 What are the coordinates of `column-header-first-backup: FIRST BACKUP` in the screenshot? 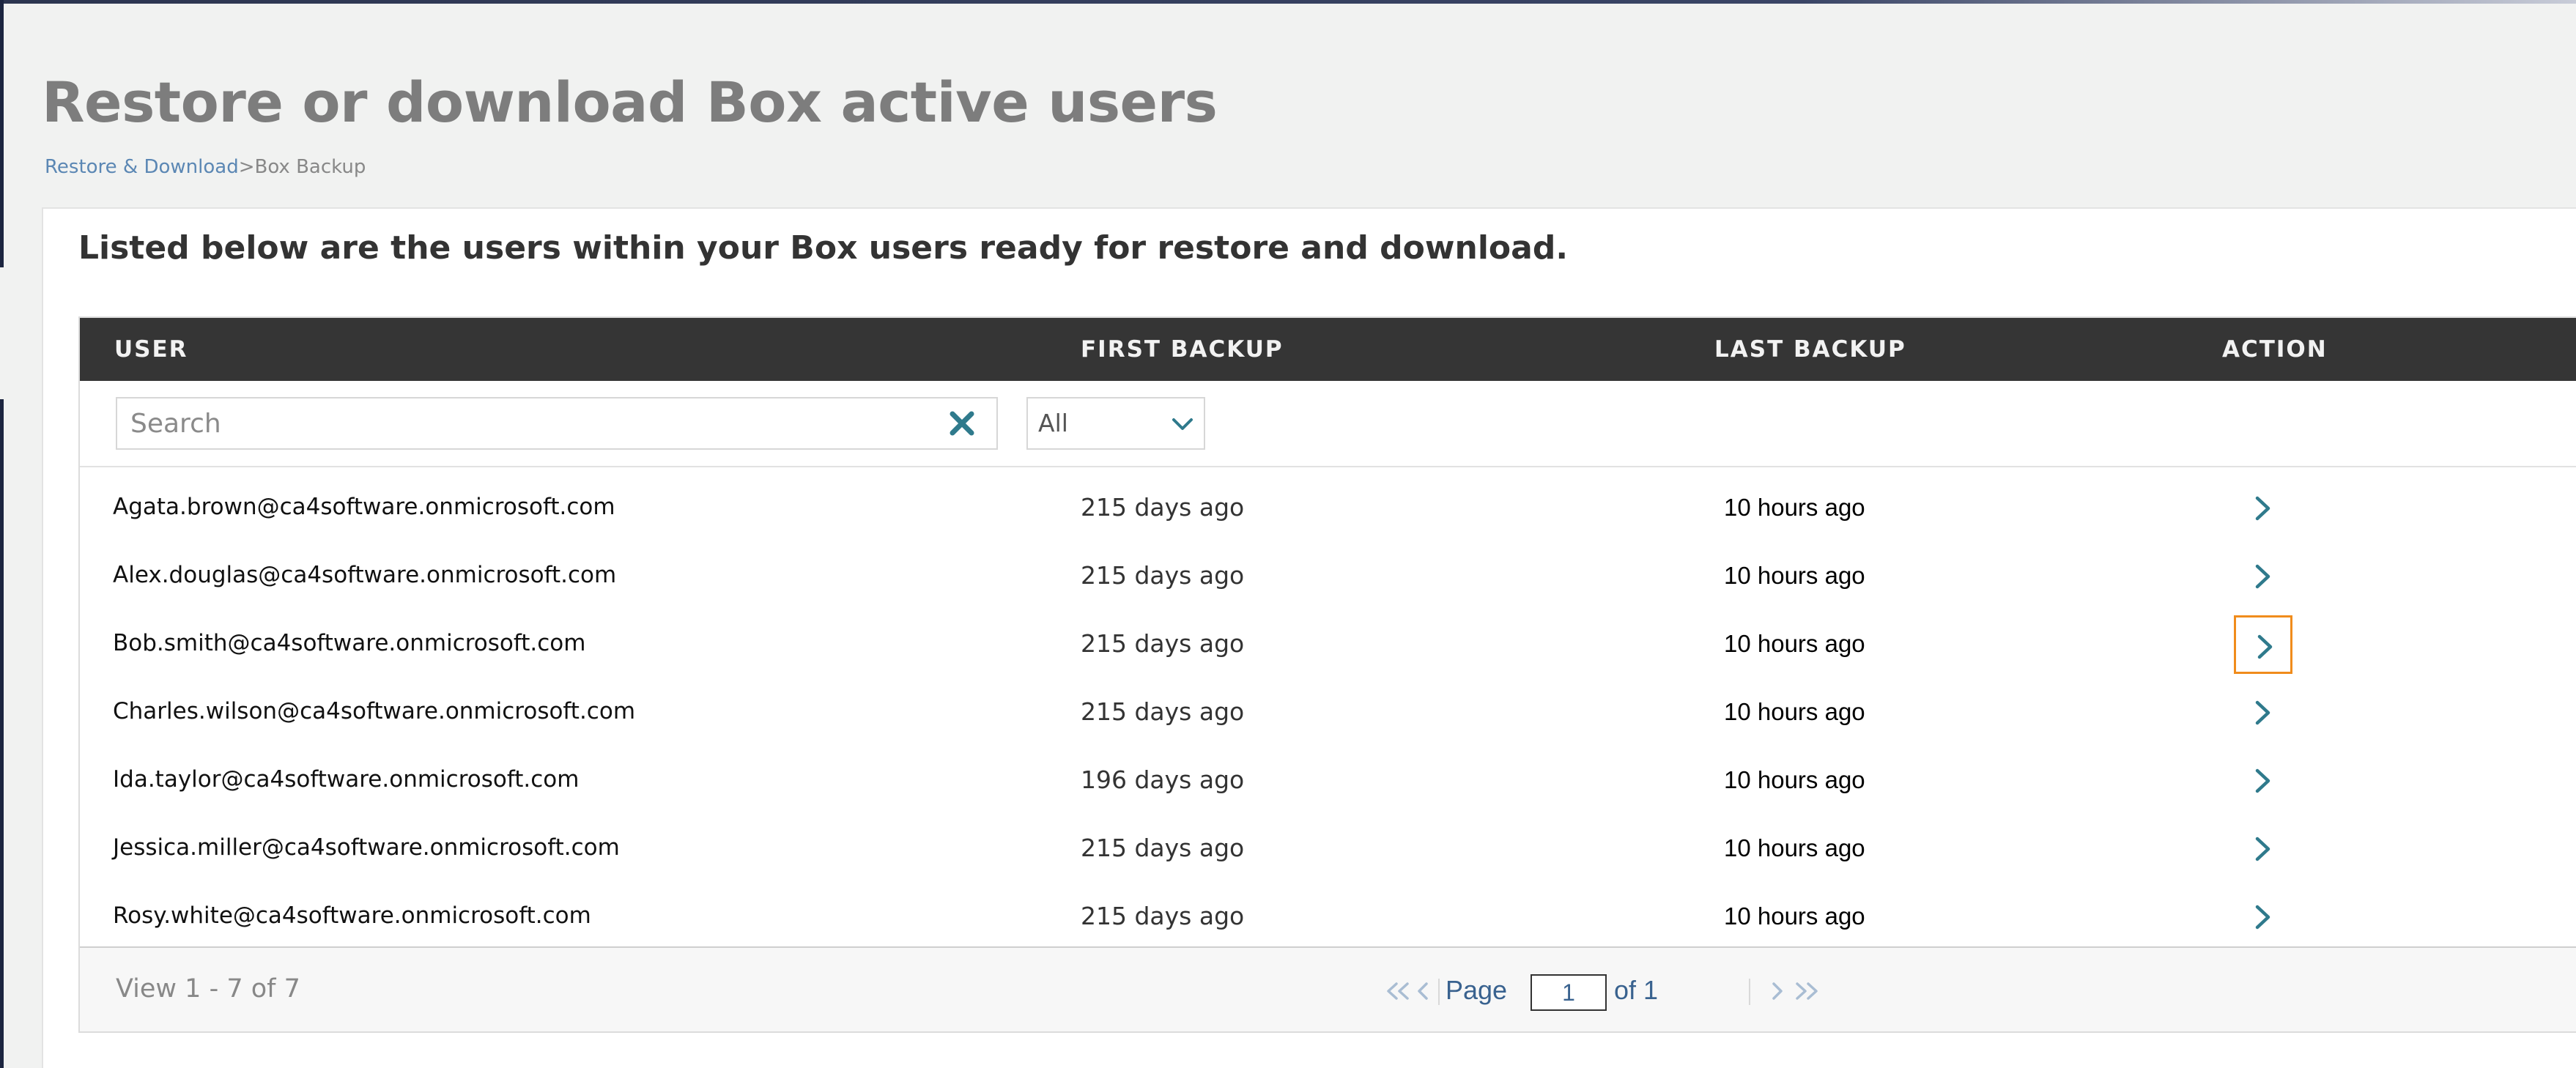 It's located at (1182, 349).